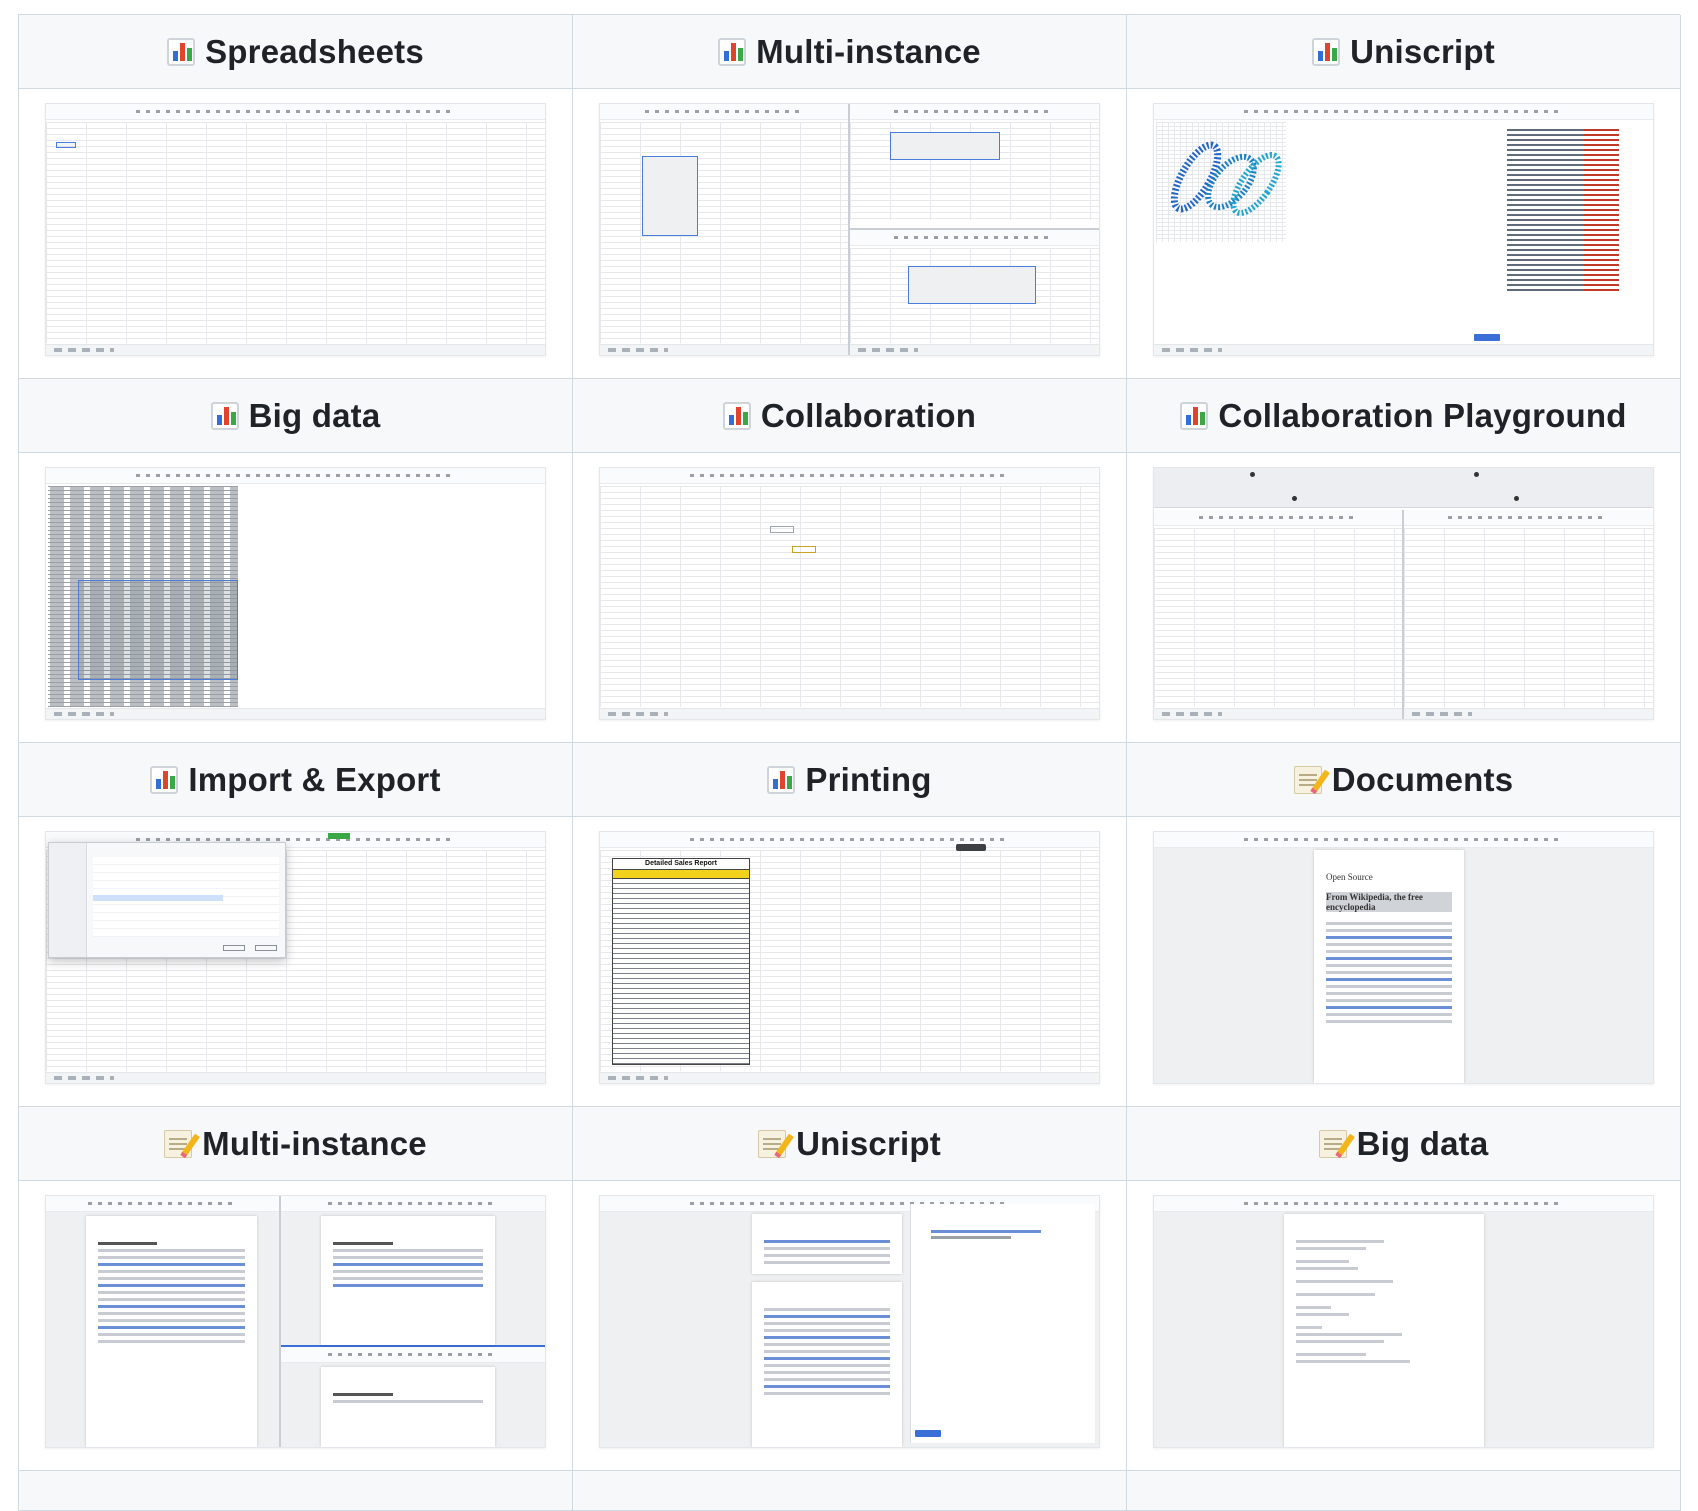 This screenshot has height=1511, width=1698. What do you see at coordinates (1422, 415) in the screenshot?
I see `tile-title: Collaboration Playground` at bounding box center [1422, 415].